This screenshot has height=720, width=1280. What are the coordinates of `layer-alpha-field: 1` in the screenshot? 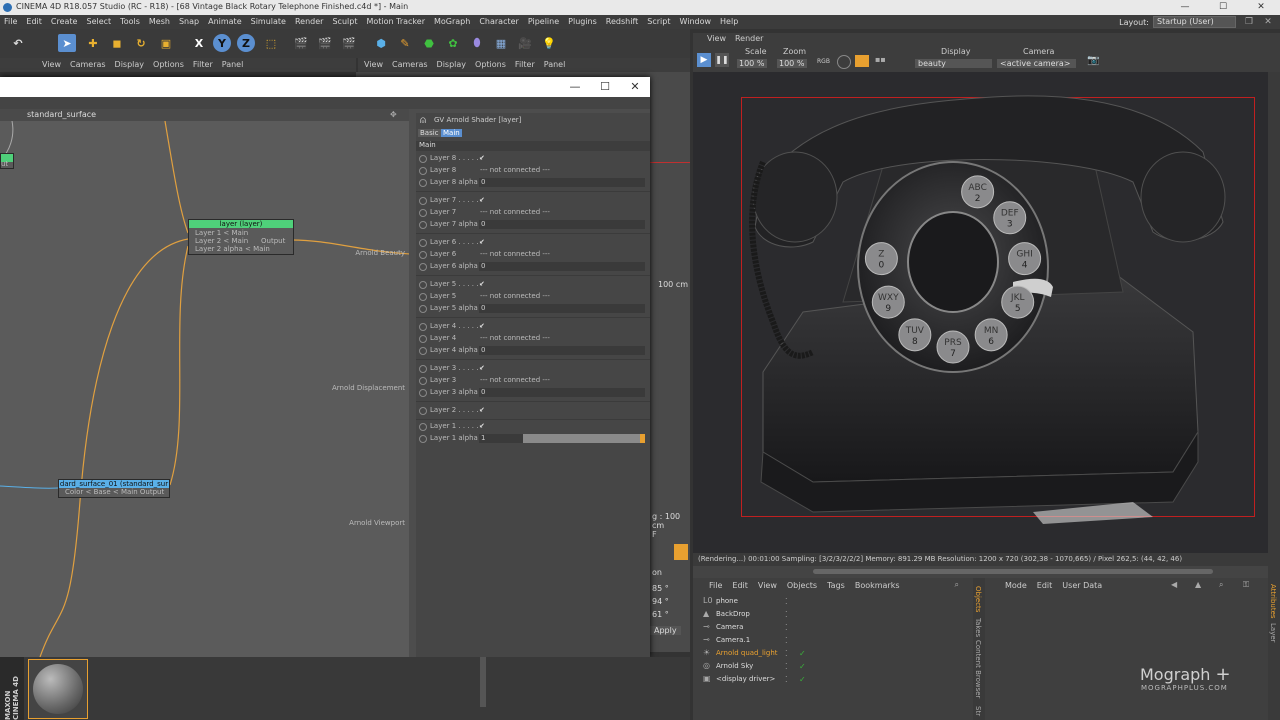 It's located at (501, 438).